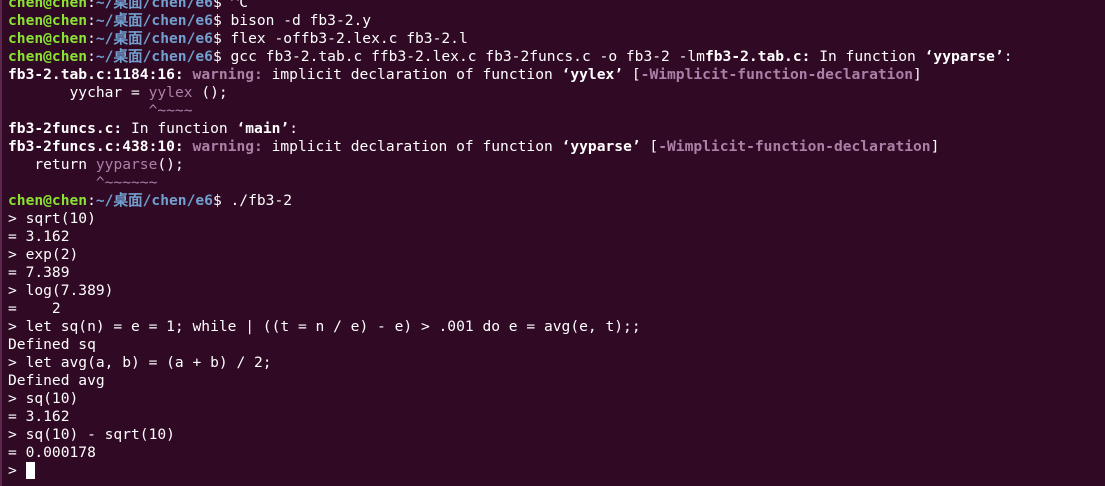  What do you see at coordinates (340, 38) in the screenshot?
I see `output-text: $ flex -offb3-2.lex.c fb3-2.l` at bounding box center [340, 38].